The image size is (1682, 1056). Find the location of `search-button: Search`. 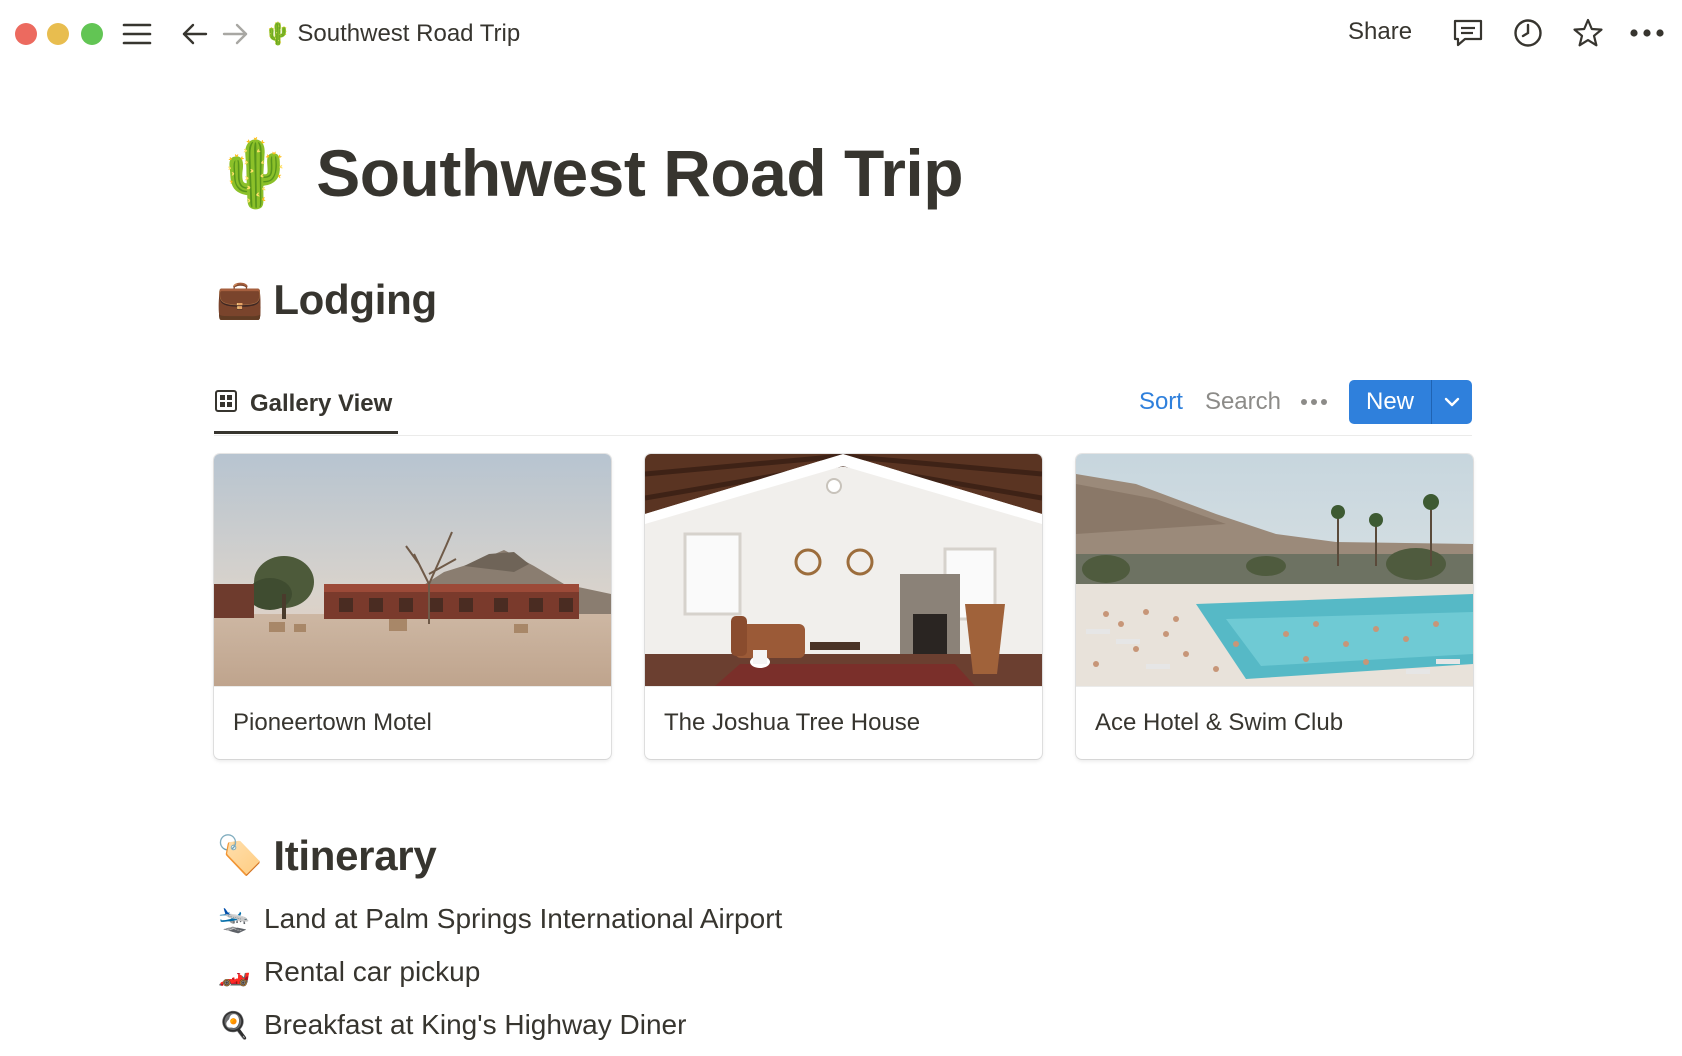

search-button: Search is located at coordinates (1243, 402).